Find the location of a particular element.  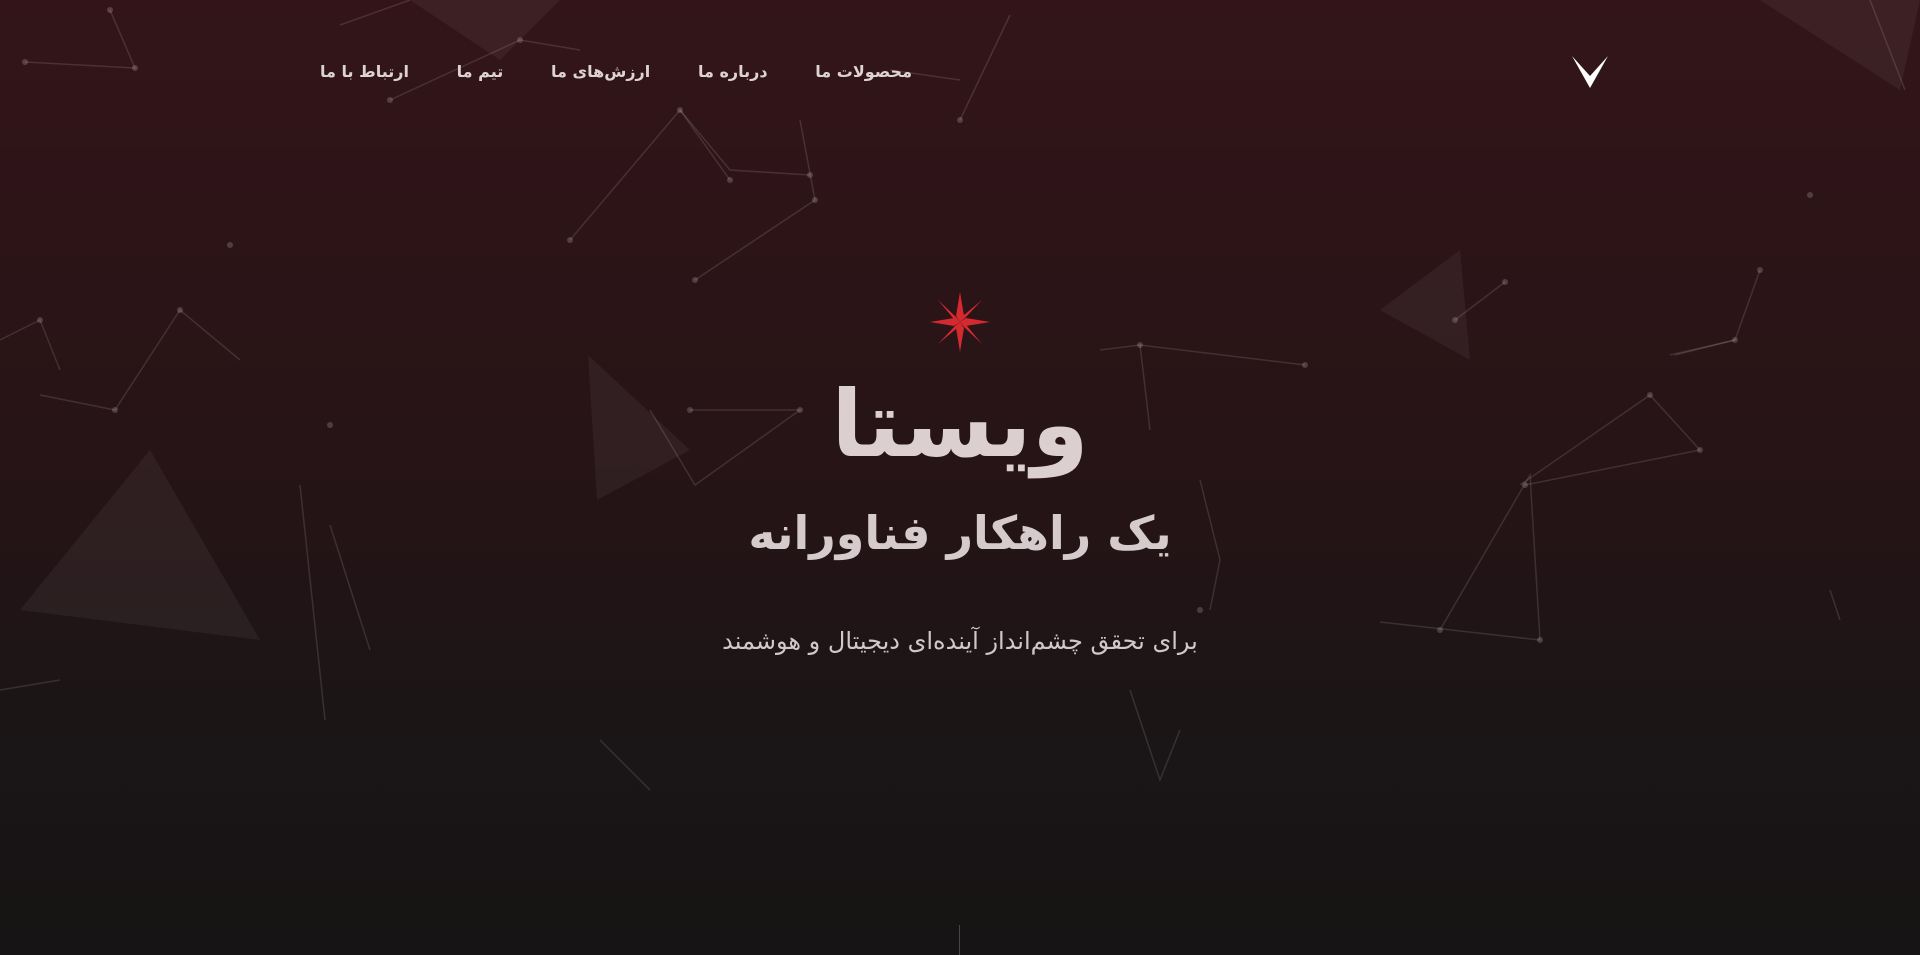

hero-subtitle: یک راهکار فناورانه is located at coordinates (960, 533).